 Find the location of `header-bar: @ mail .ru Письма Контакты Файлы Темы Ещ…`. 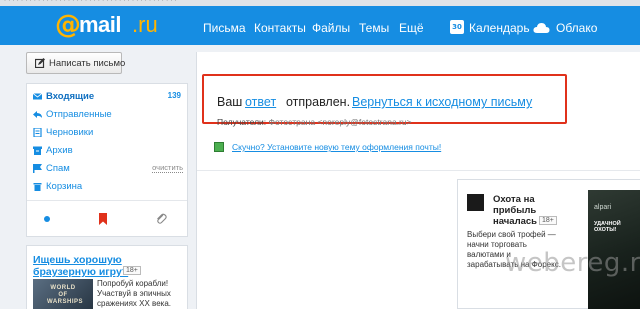

header-bar: @ mail .ru Письма Контакты Файлы Темы Ещ… is located at coordinates (320, 25).